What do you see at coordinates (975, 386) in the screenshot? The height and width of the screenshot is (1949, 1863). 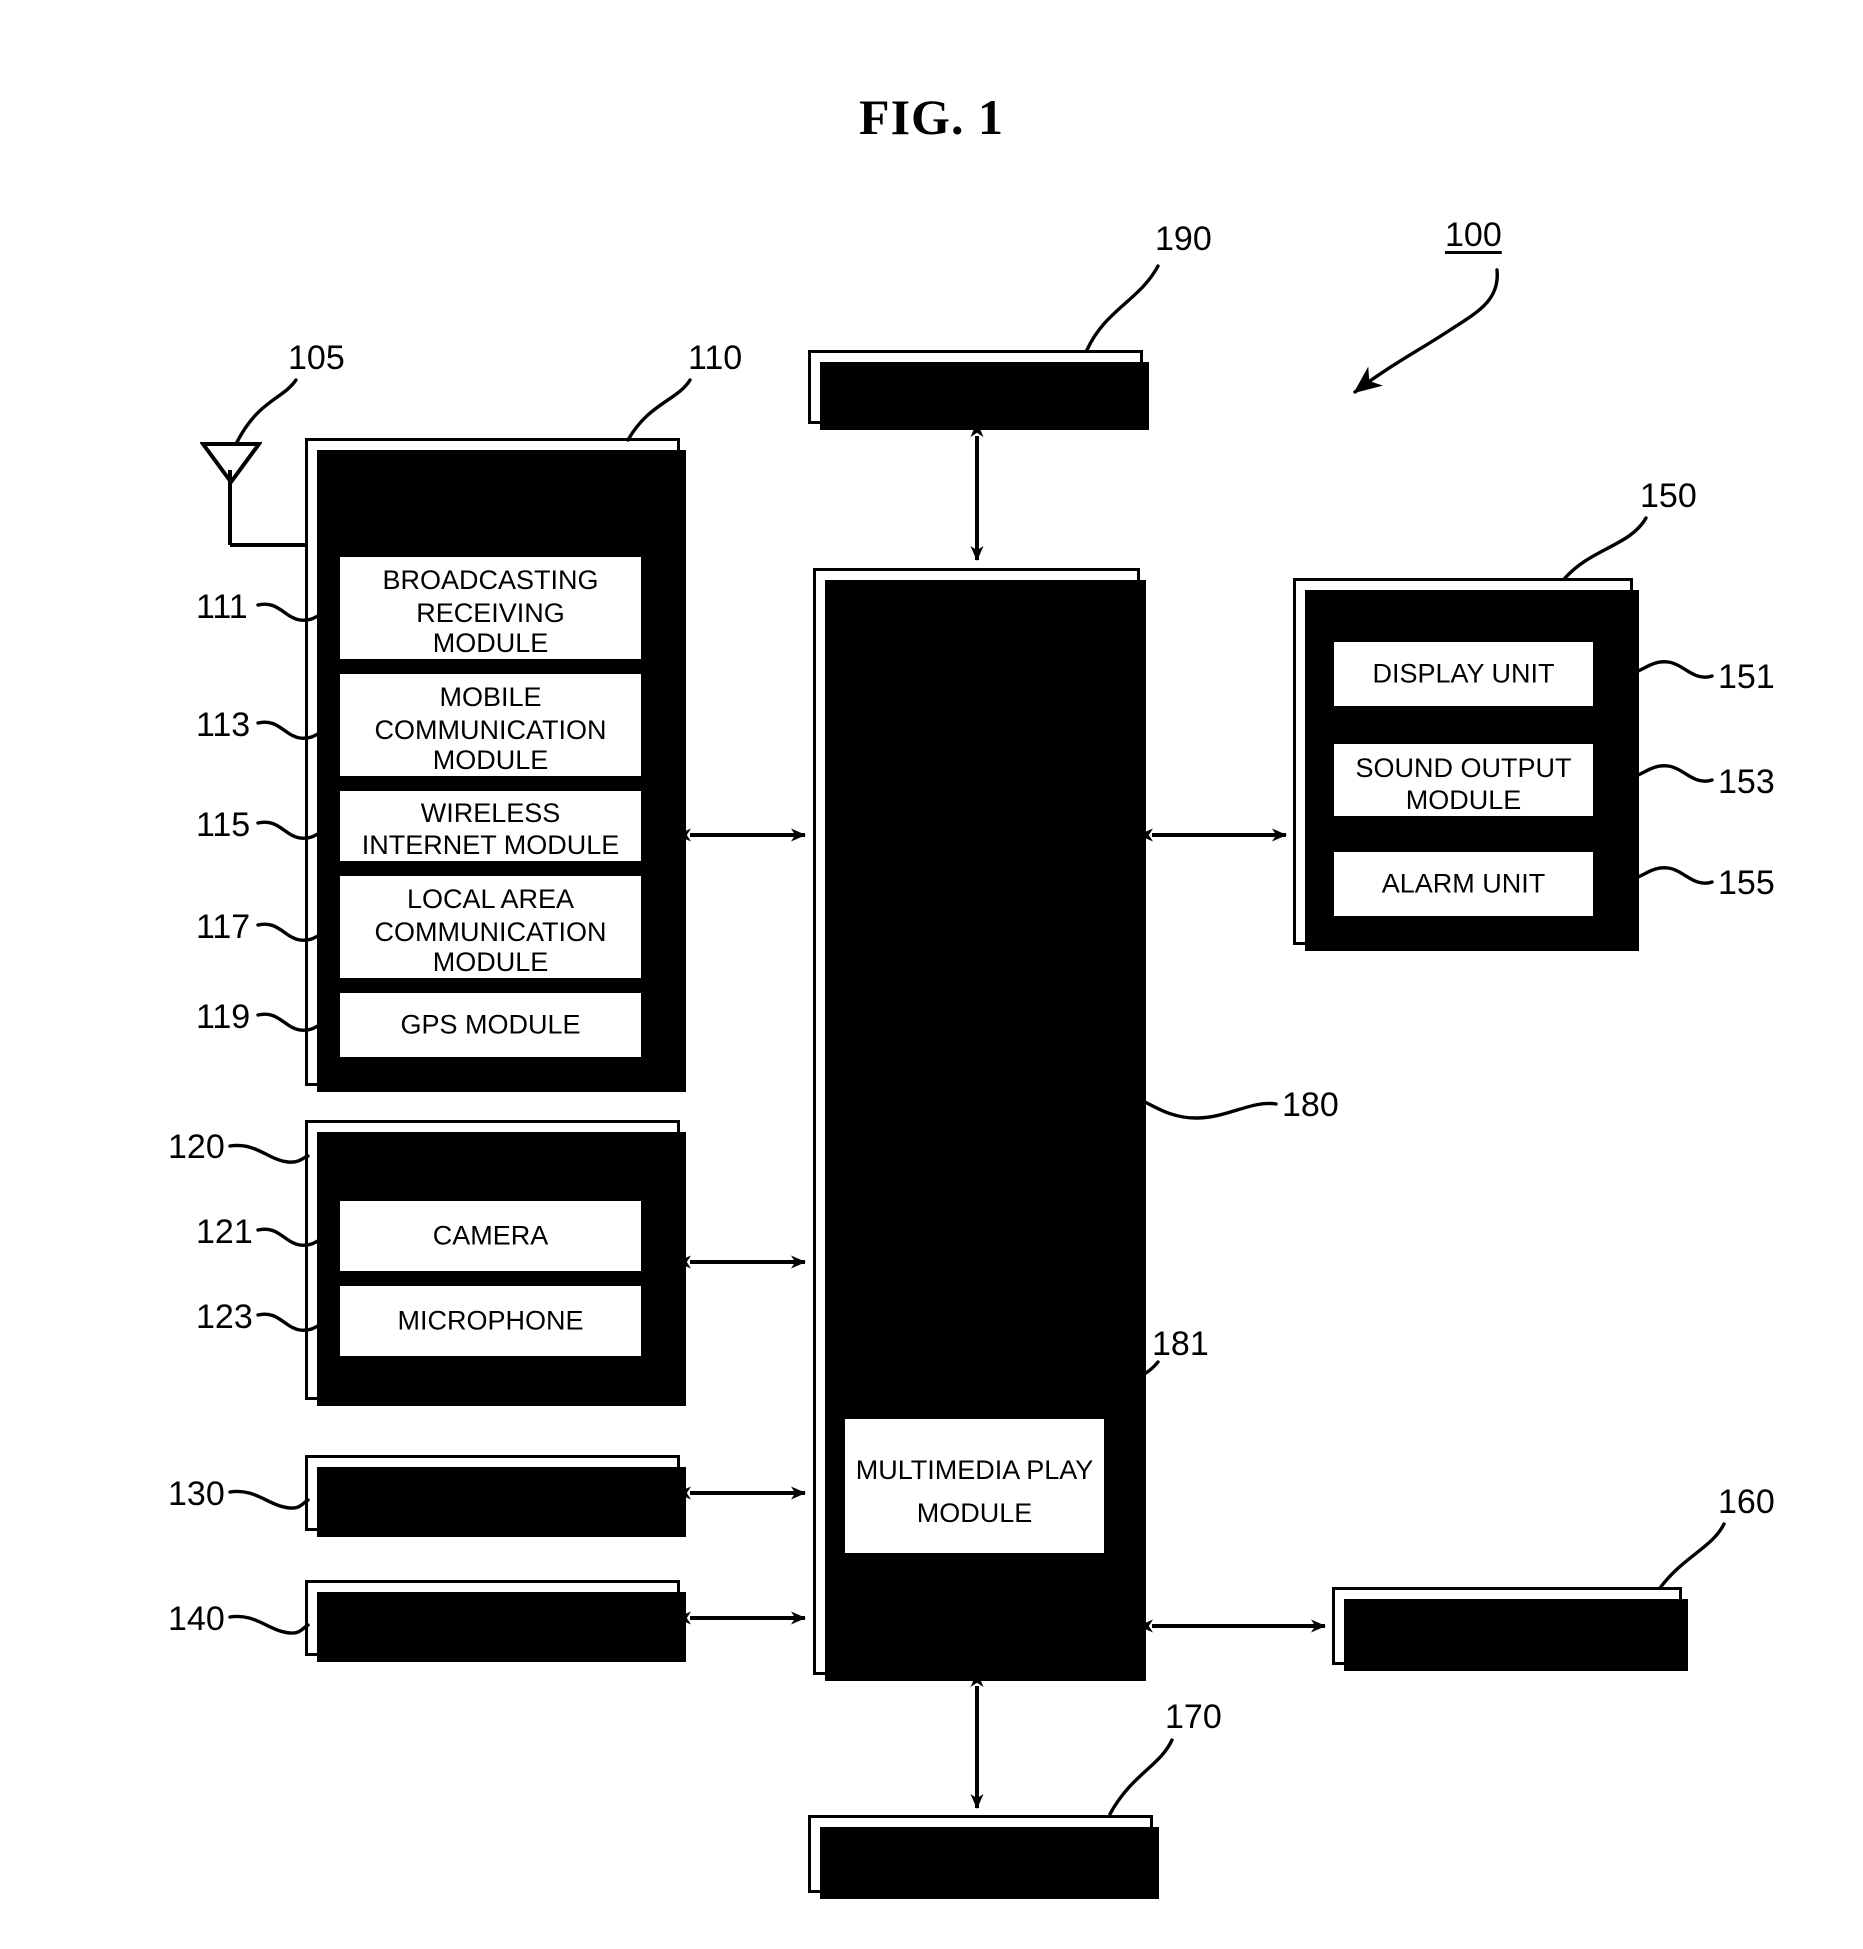 I see `power-supply-unit-label: POWER SUPPLY UNIT` at bounding box center [975, 386].